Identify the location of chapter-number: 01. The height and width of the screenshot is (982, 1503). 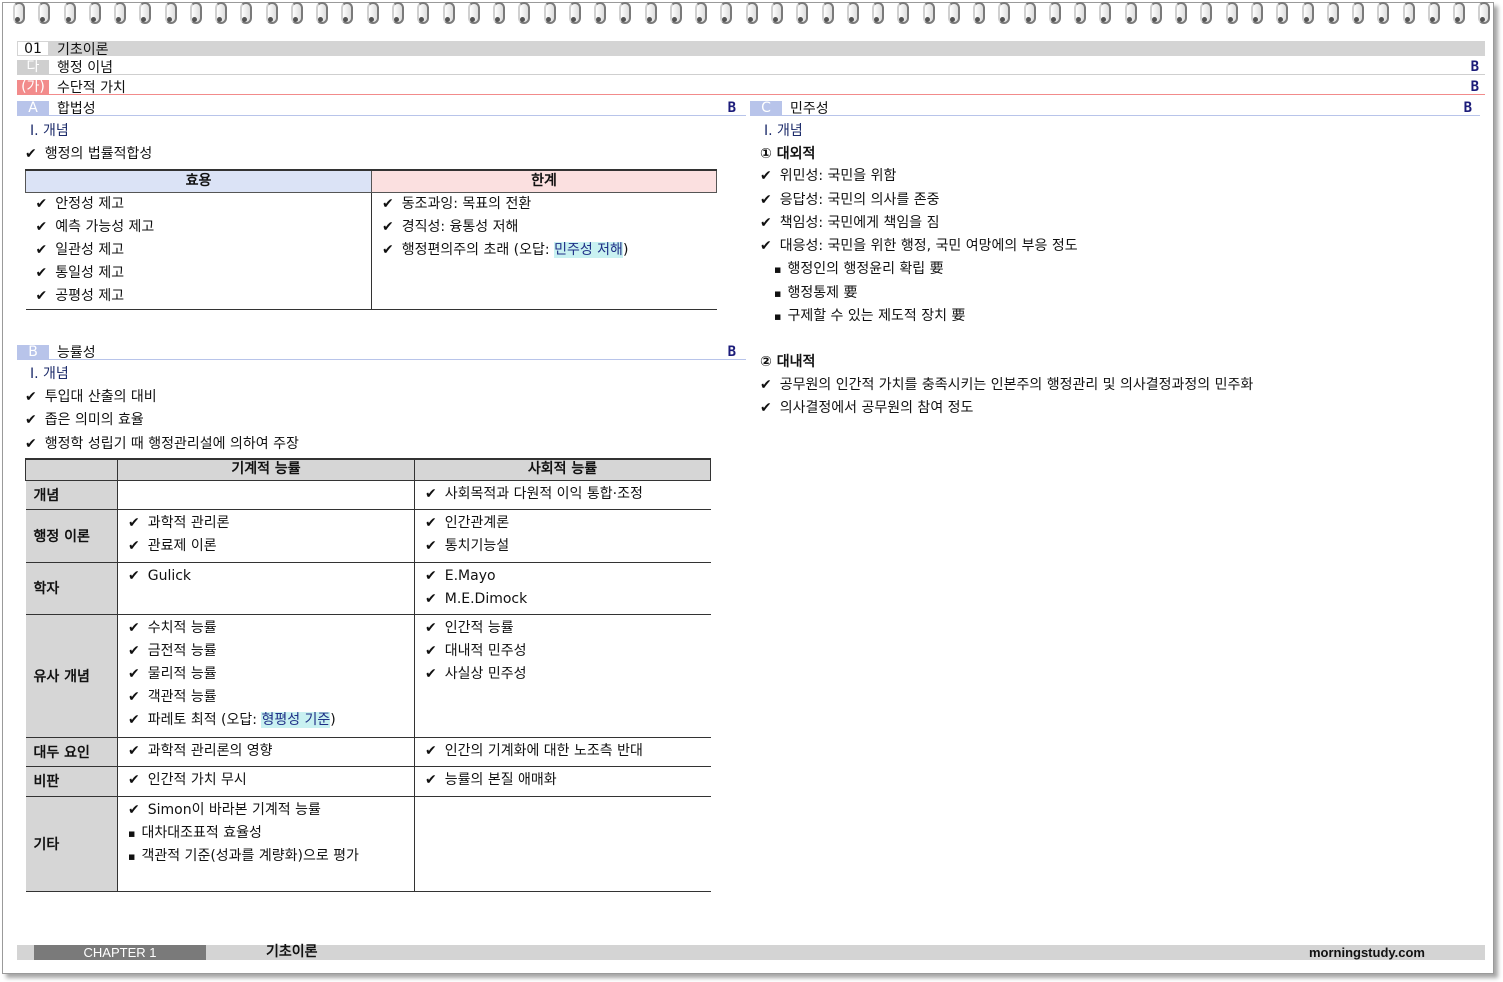
(33, 49).